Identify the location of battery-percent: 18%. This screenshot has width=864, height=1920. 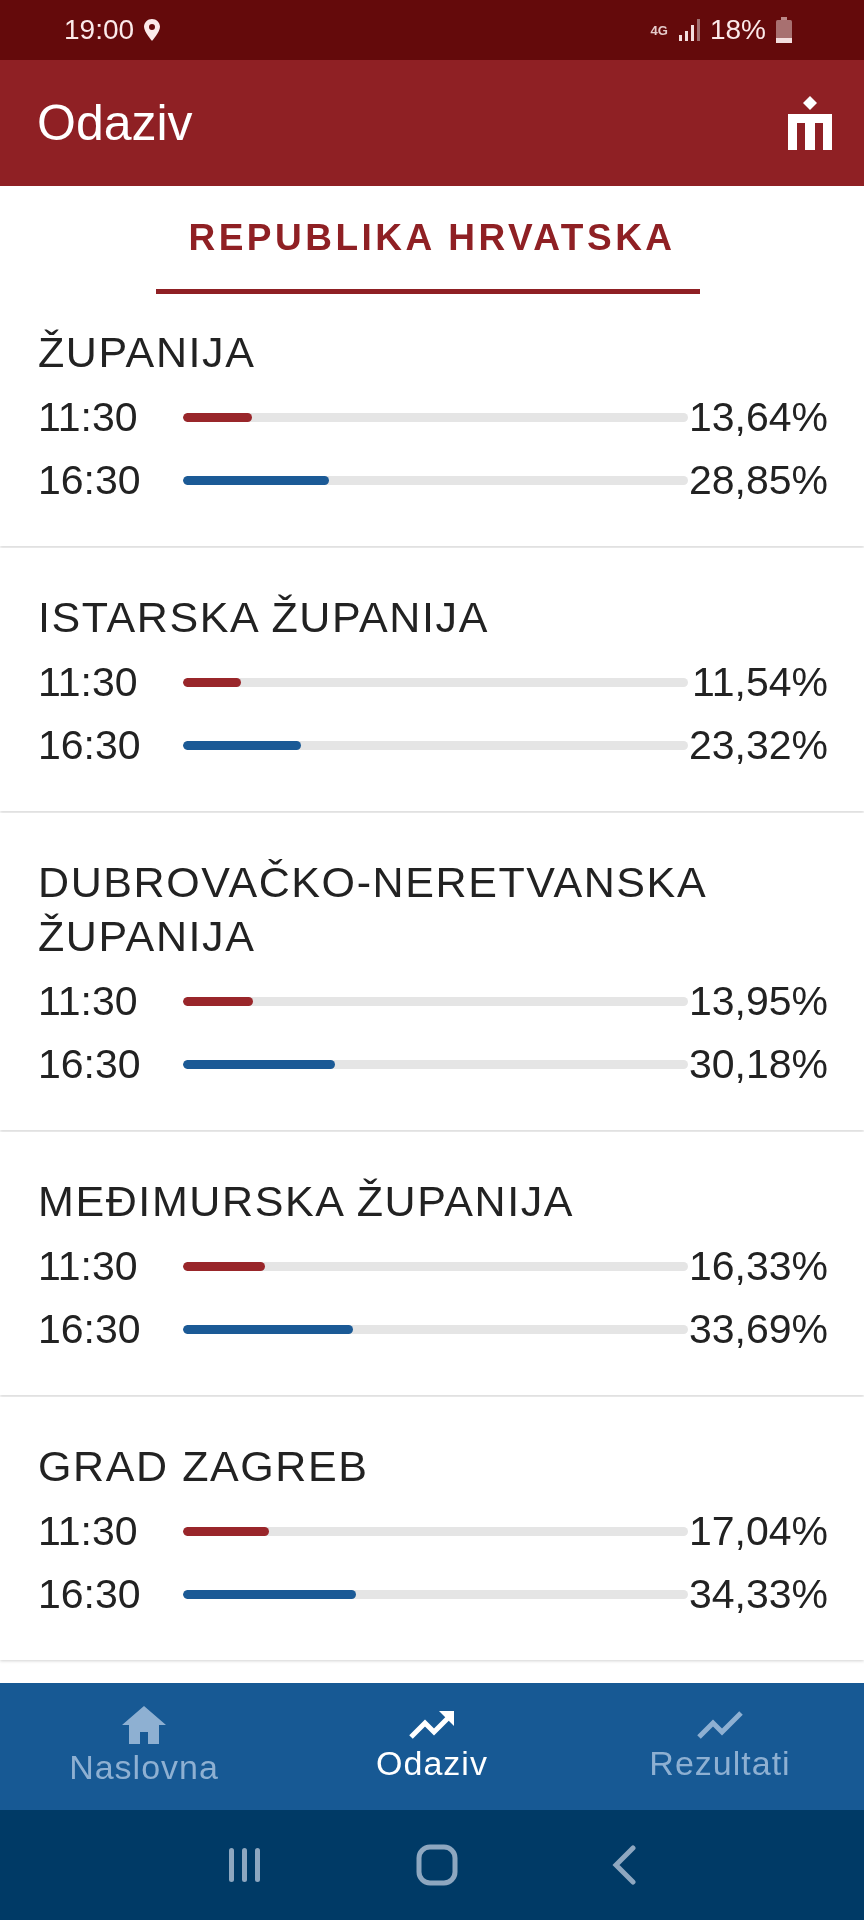
(737, 30).